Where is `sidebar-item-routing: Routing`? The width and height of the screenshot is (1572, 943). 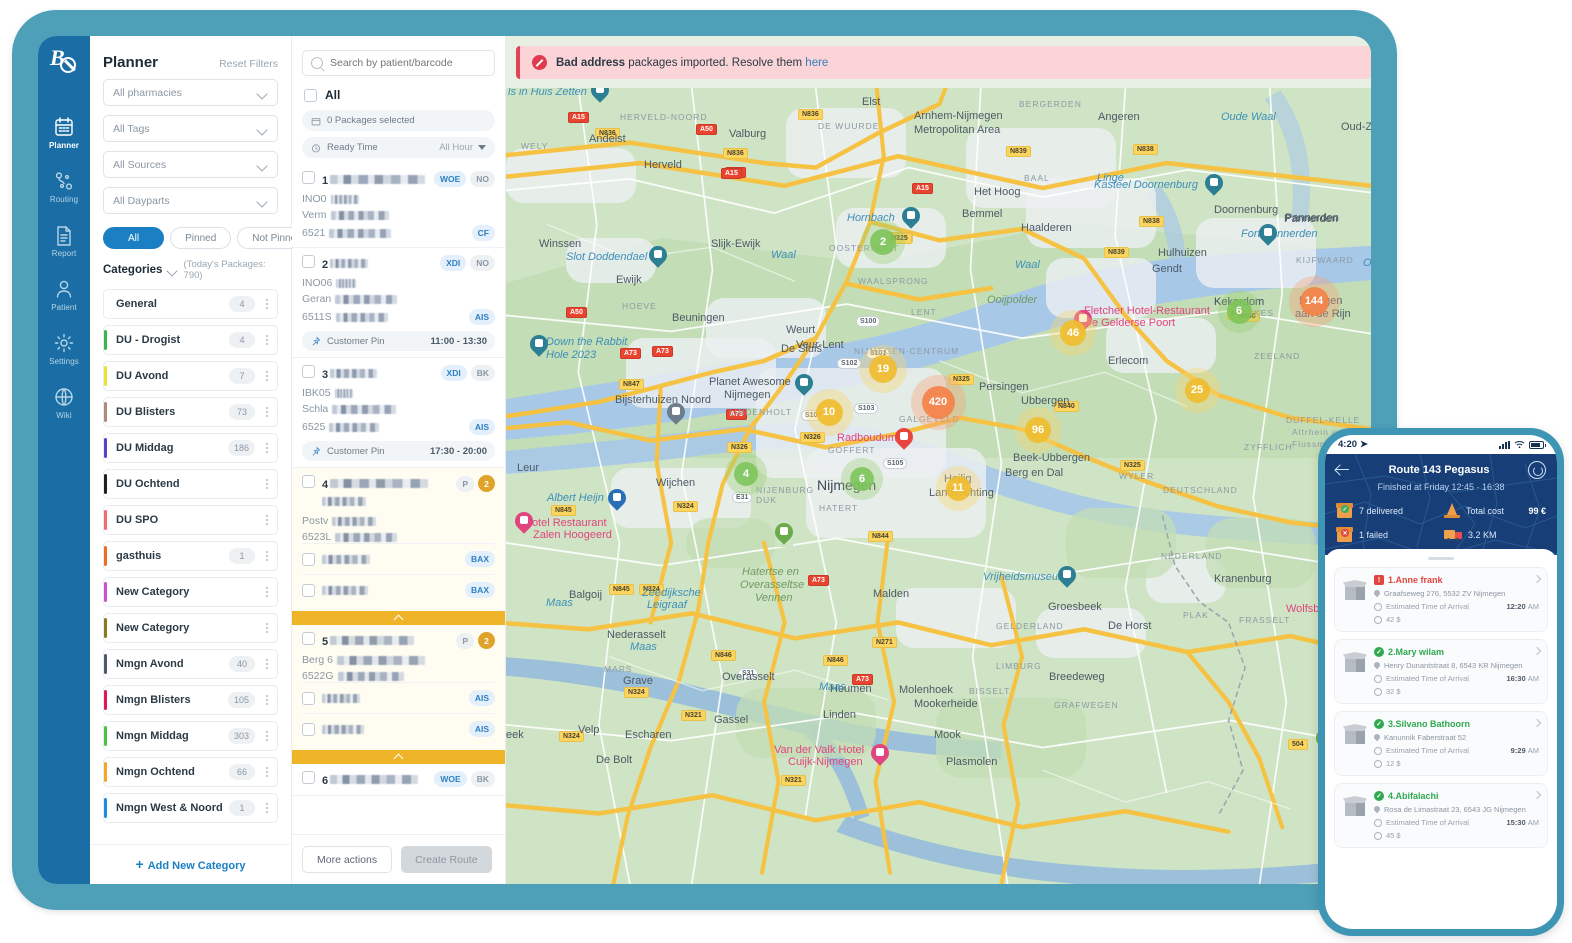 sidebar-item-routing: Routing is located at coordinates (64, 183).